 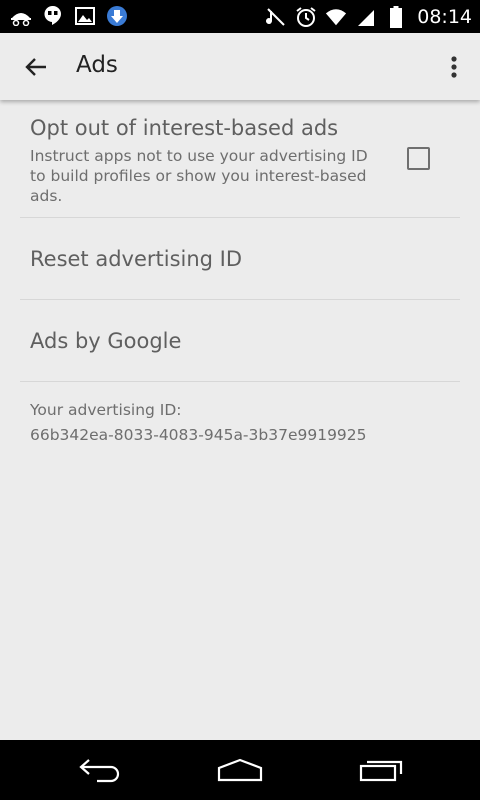 I want to click on navigation-bar, so click(x=240, y=770).